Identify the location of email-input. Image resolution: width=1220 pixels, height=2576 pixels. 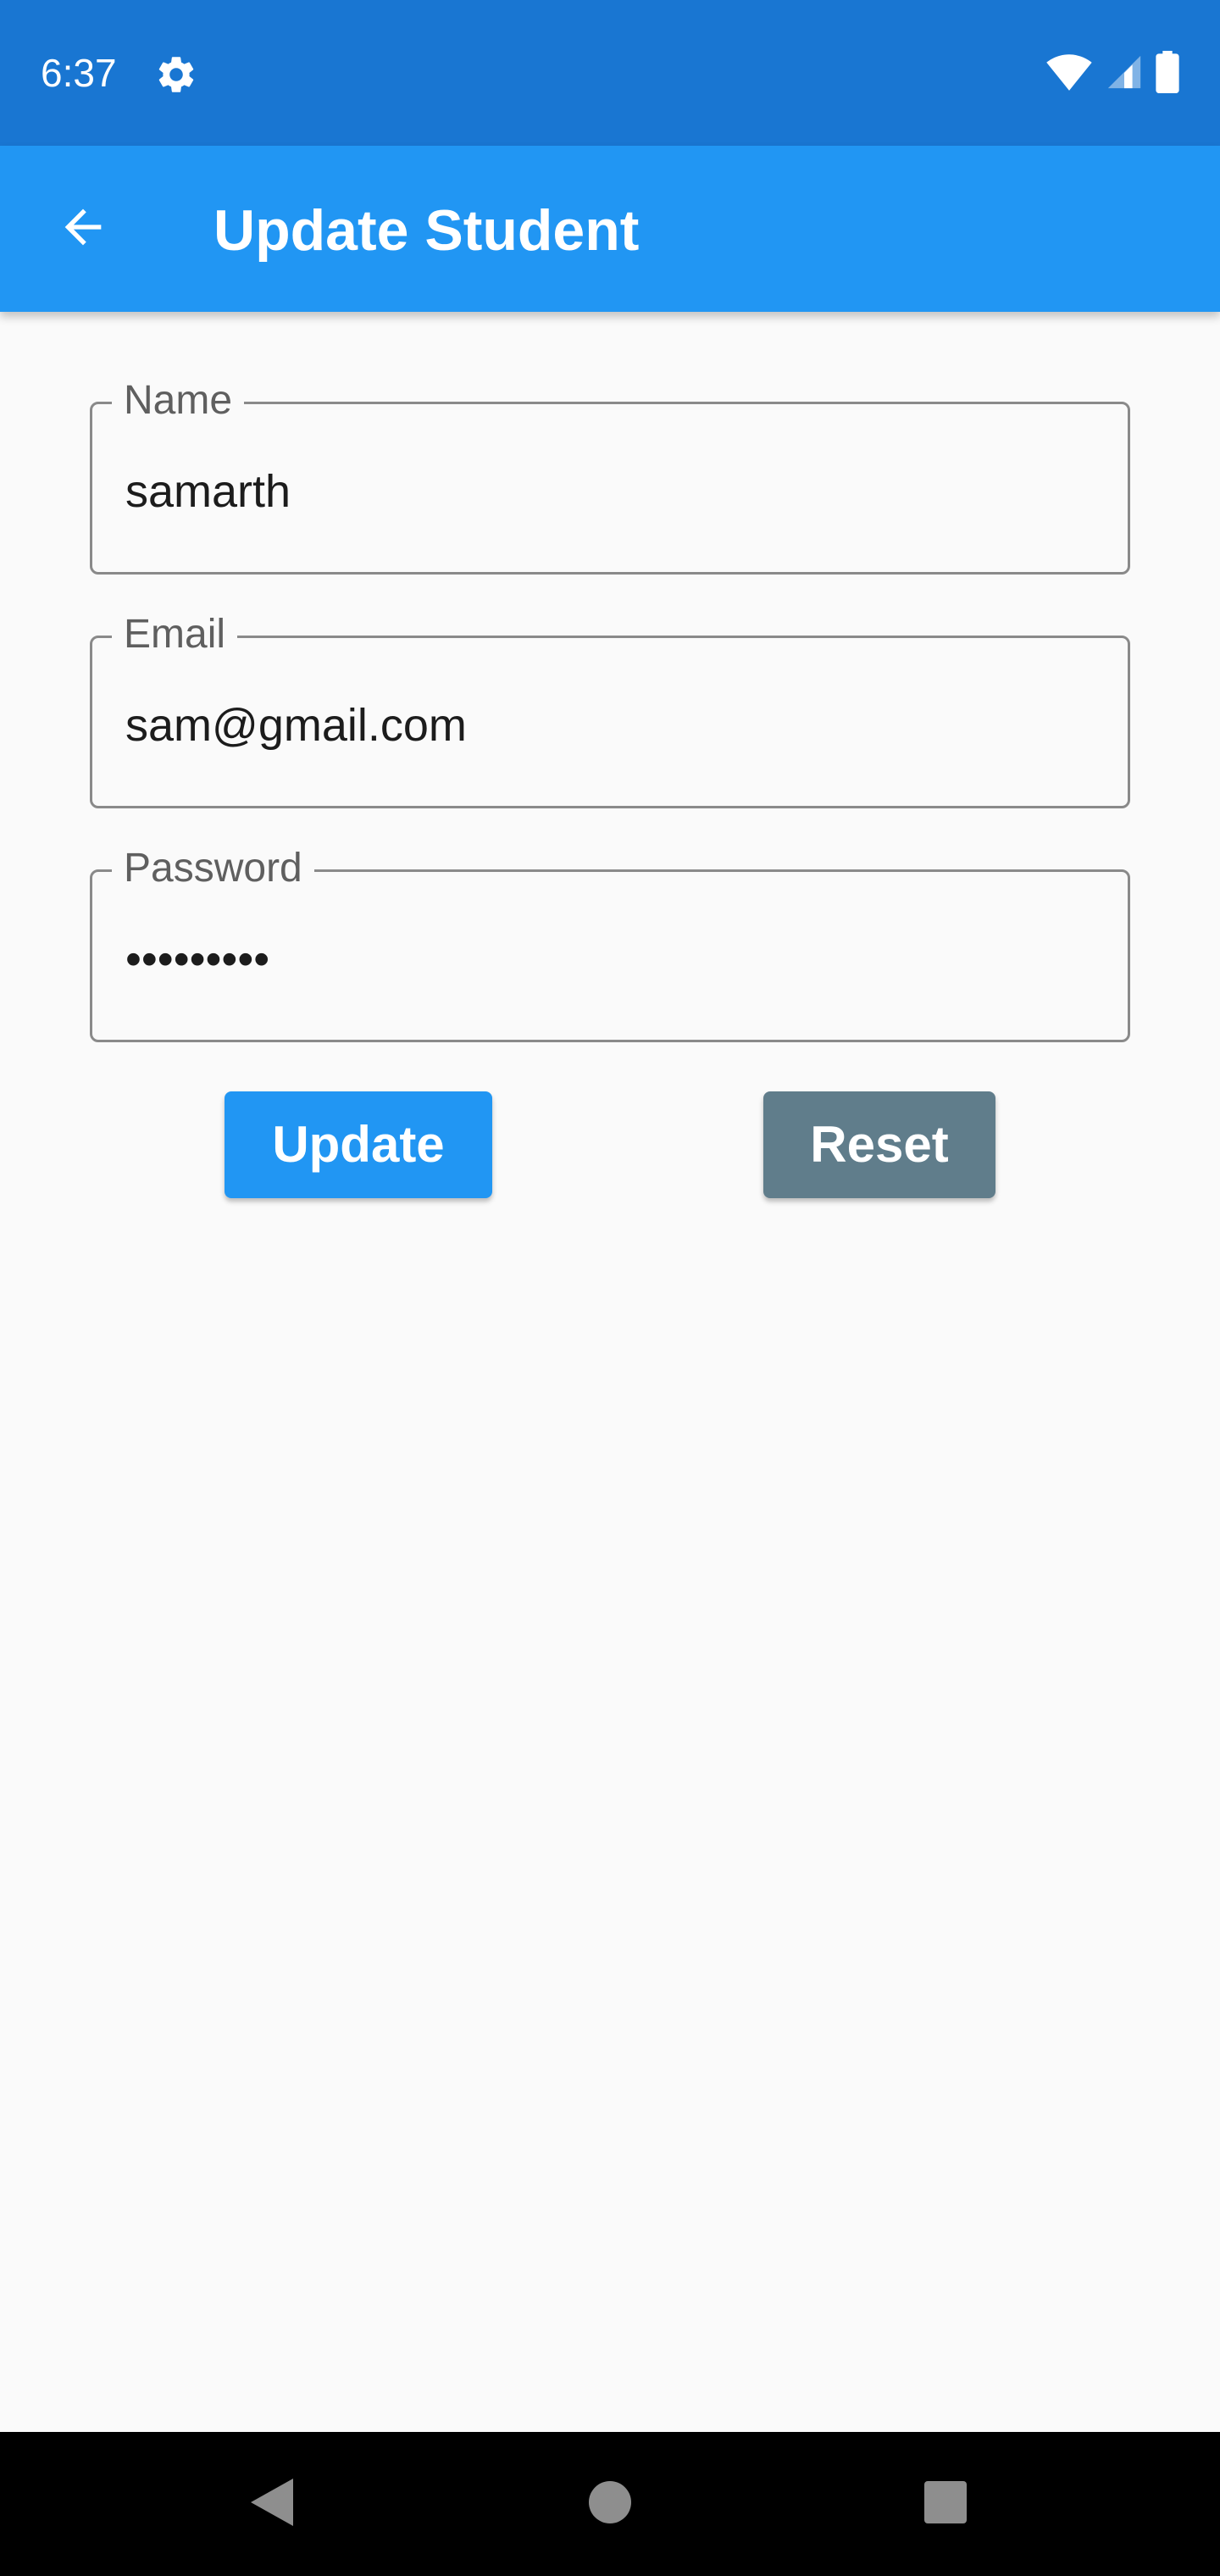
(608, 725).